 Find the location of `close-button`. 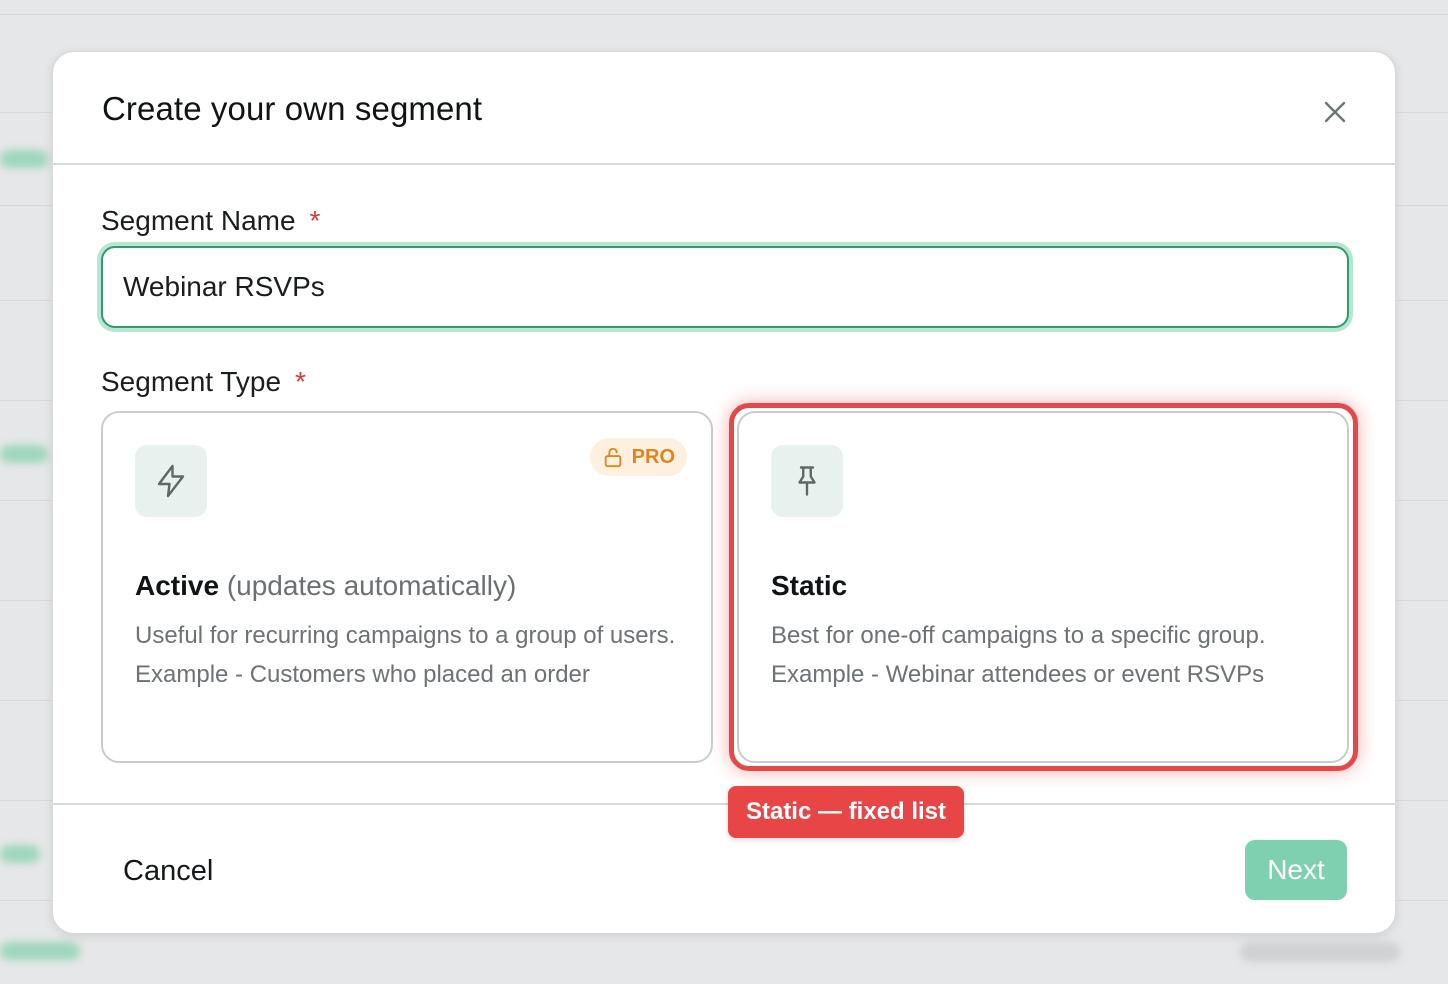

close-button is located at coordinates (1335, 112).